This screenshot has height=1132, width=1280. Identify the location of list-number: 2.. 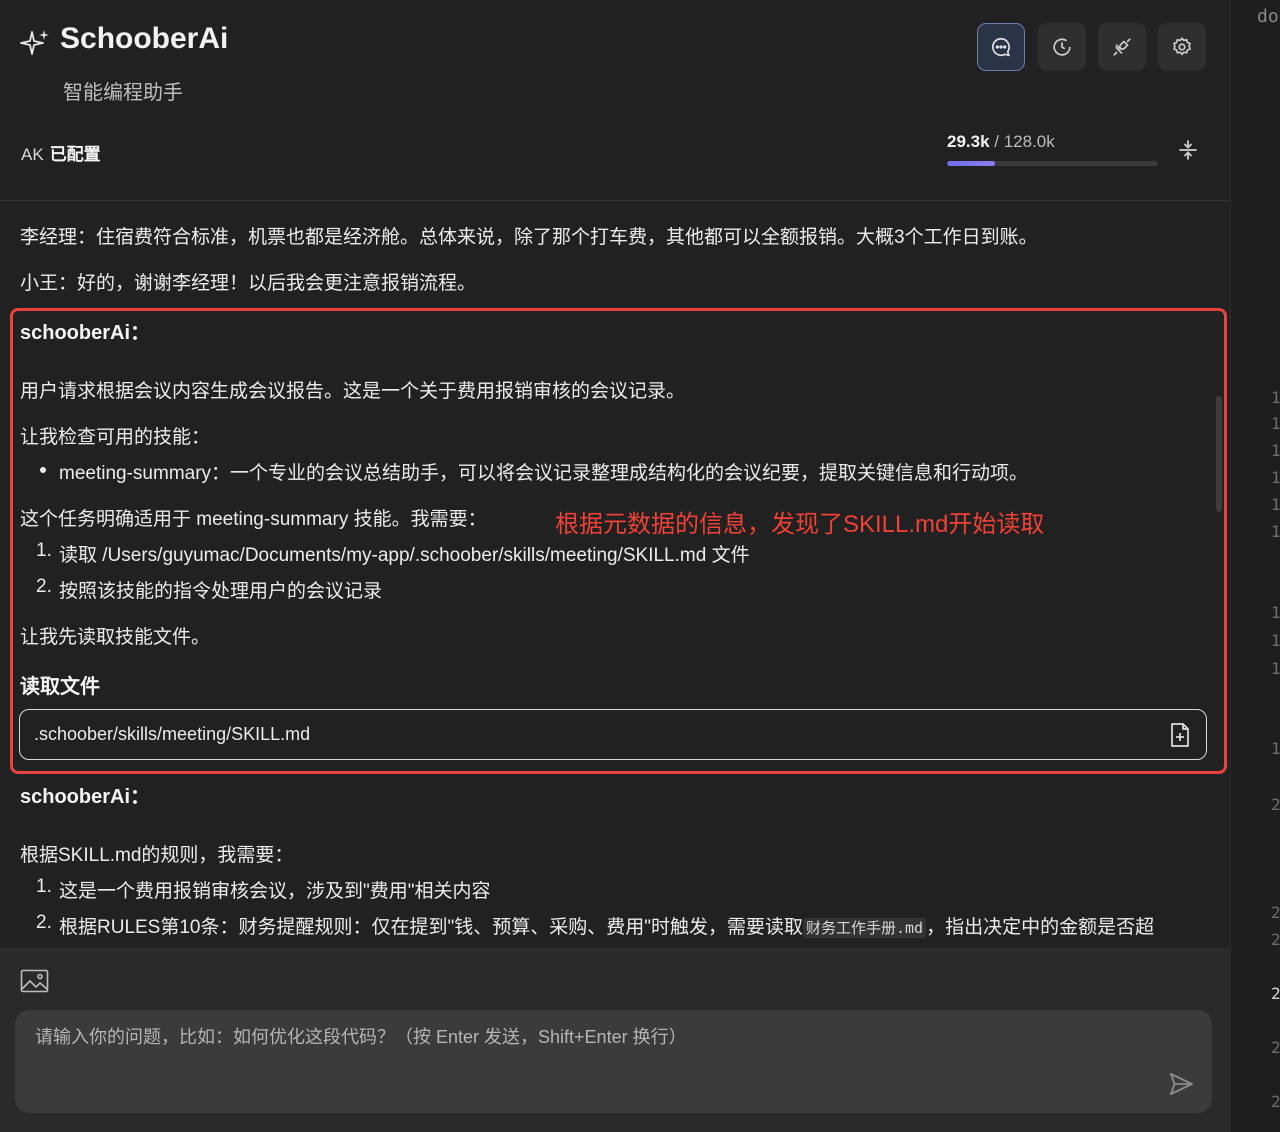
(44, 922).